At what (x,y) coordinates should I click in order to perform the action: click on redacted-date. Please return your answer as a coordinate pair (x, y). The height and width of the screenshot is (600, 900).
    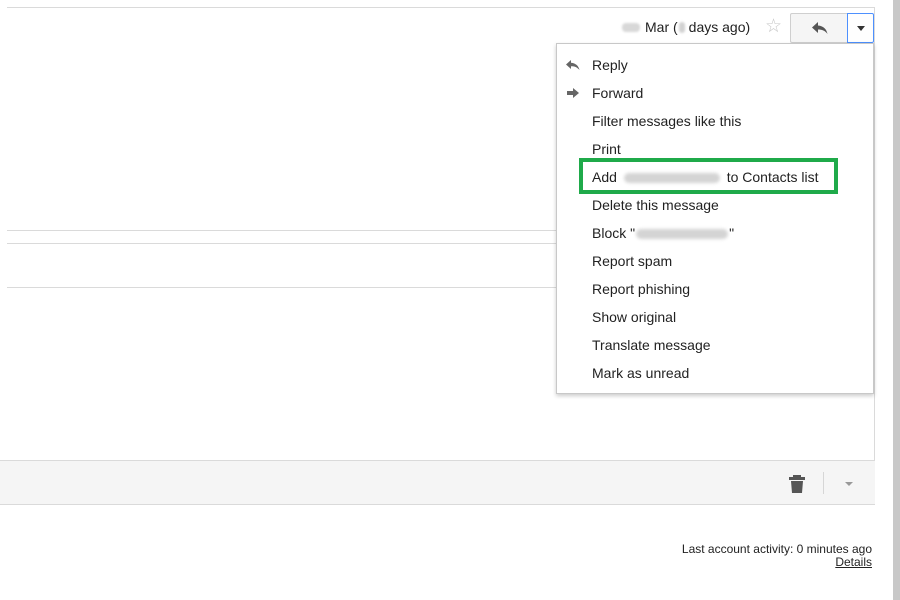
    Looking at the image, I should click on (631, 27).